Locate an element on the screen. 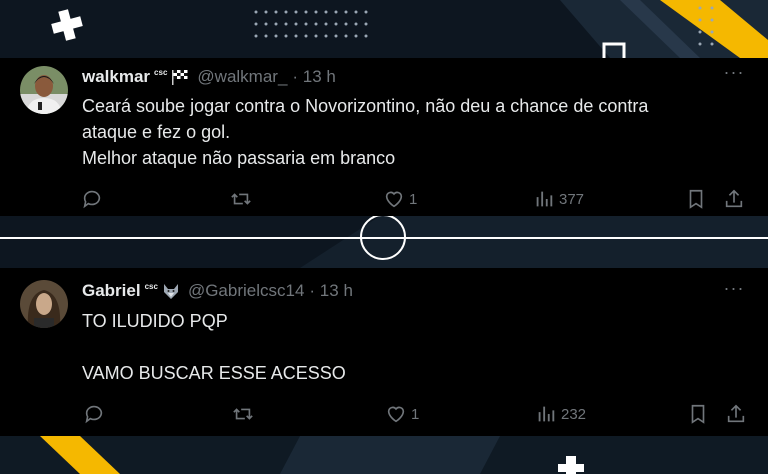  view-count: 232 is located at coordinates (574, 414).